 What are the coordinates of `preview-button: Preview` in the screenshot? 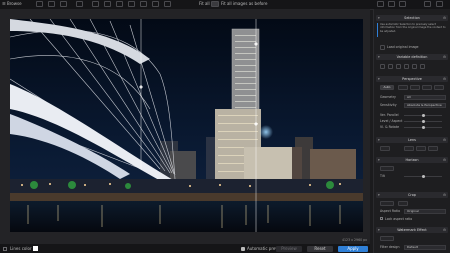 It's located at (289, 248).